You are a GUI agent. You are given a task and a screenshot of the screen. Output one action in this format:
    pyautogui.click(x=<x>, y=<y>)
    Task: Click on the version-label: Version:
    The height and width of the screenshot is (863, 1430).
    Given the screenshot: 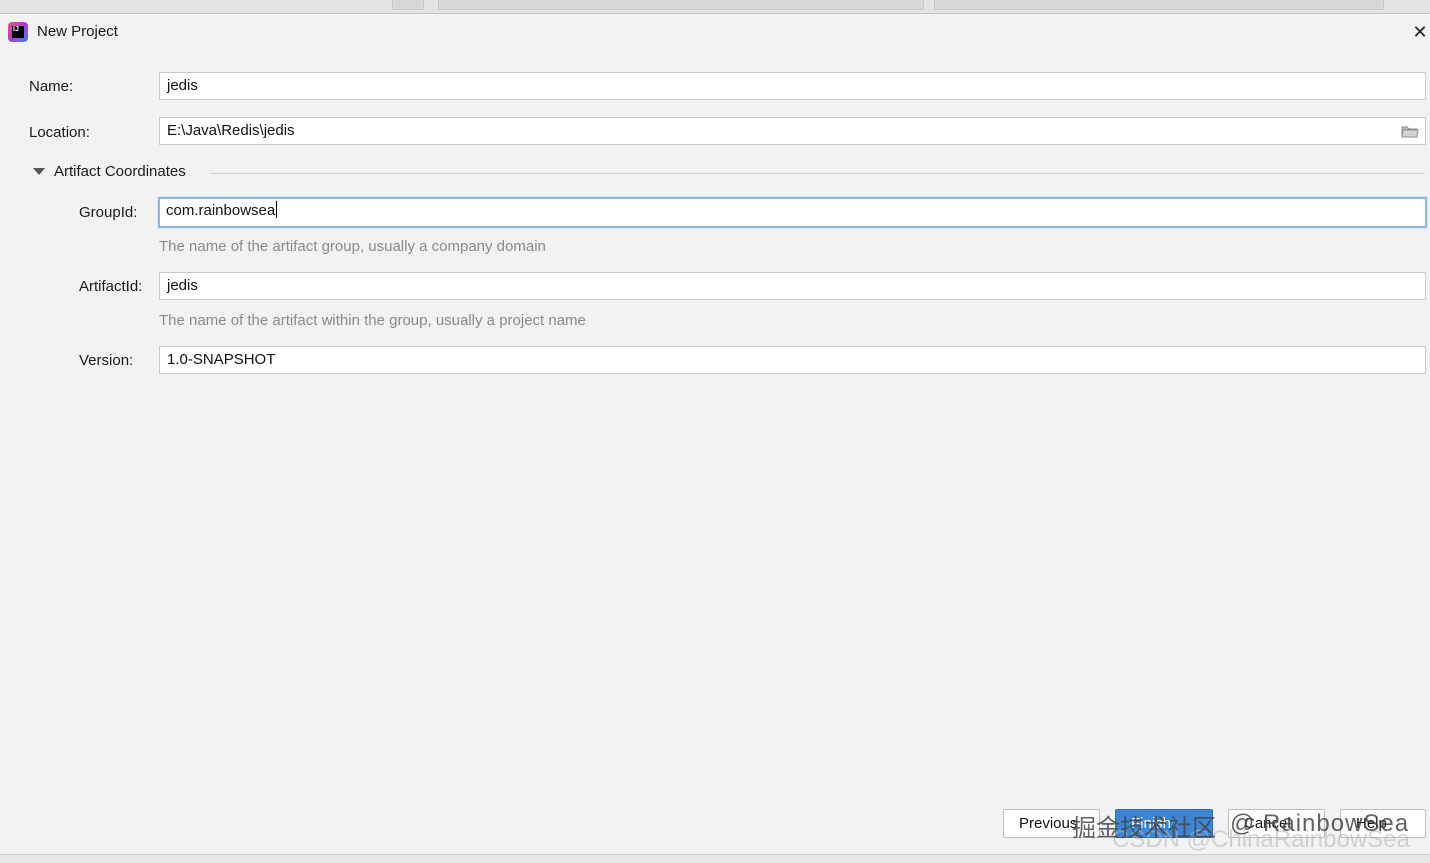 What is the action you would take?
    pyautogui.click(x=106, y=360)
    